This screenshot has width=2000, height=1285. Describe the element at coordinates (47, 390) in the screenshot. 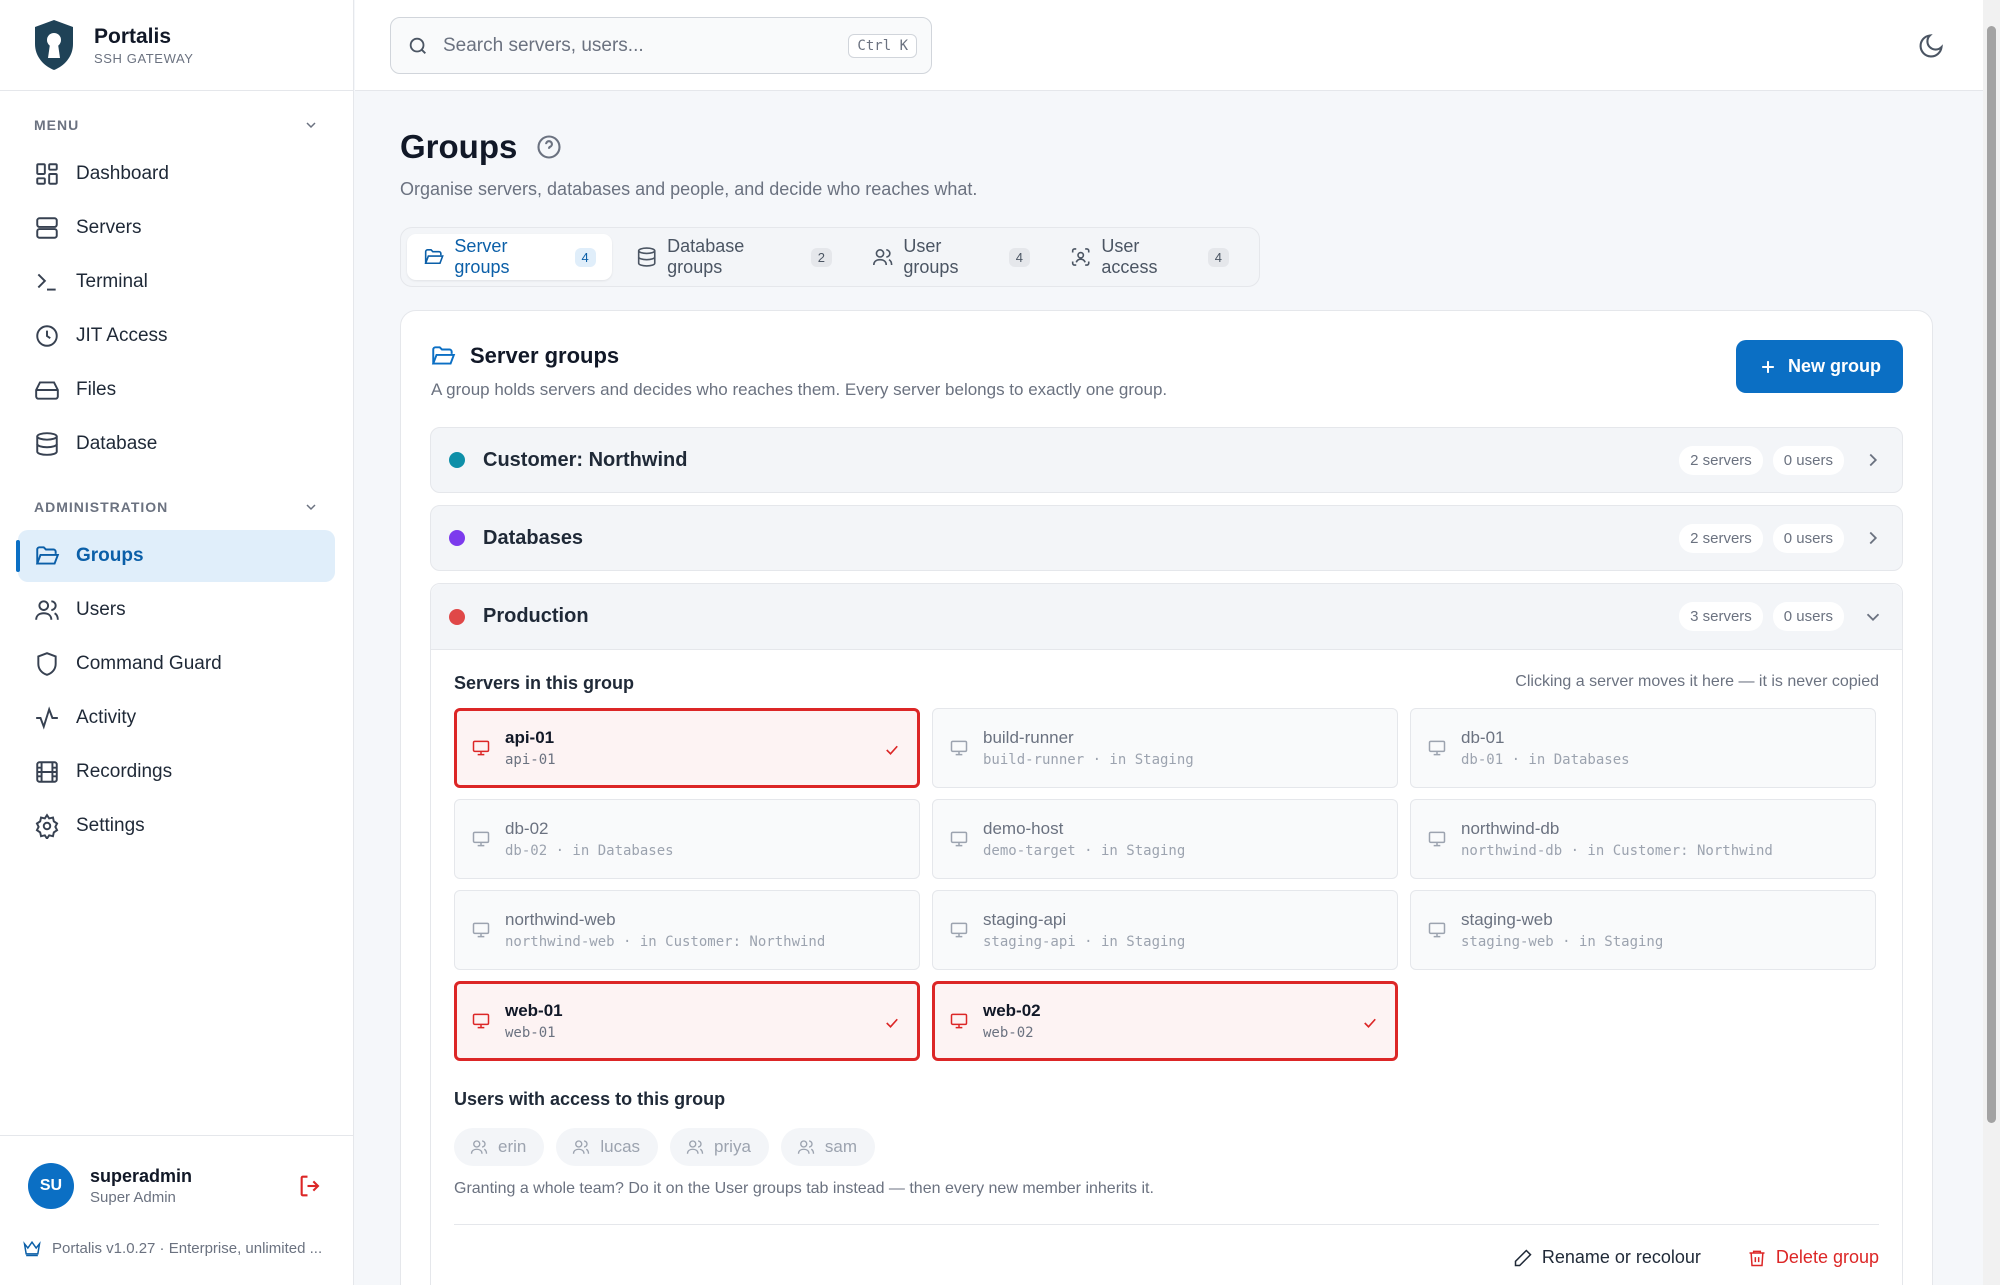

I see `drive-icon` at that location.